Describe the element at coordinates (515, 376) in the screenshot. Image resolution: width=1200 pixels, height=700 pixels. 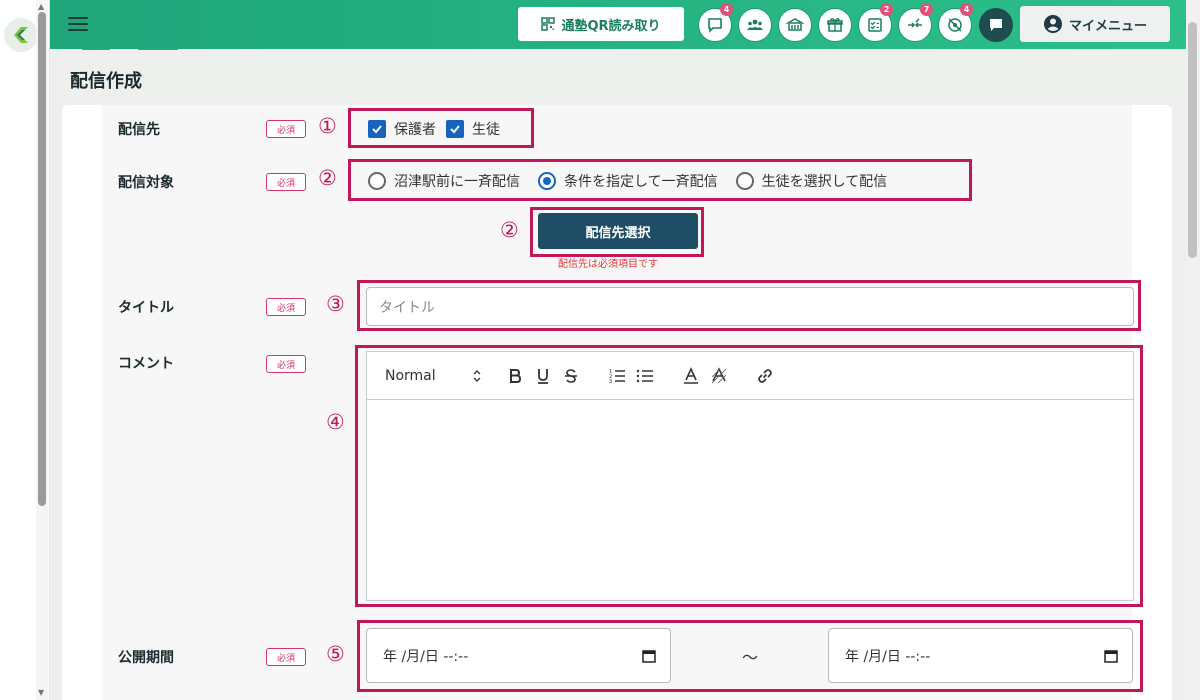
I see `bold-icon` at that location.